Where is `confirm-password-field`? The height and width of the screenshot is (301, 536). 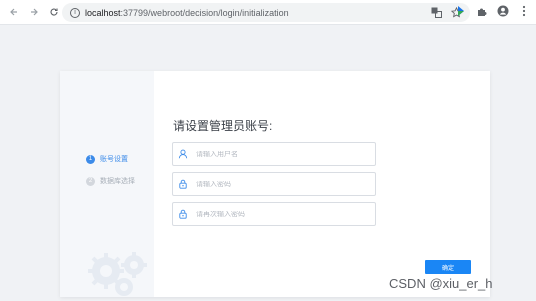 confirm-password-field is located at coordinates (274, 214).